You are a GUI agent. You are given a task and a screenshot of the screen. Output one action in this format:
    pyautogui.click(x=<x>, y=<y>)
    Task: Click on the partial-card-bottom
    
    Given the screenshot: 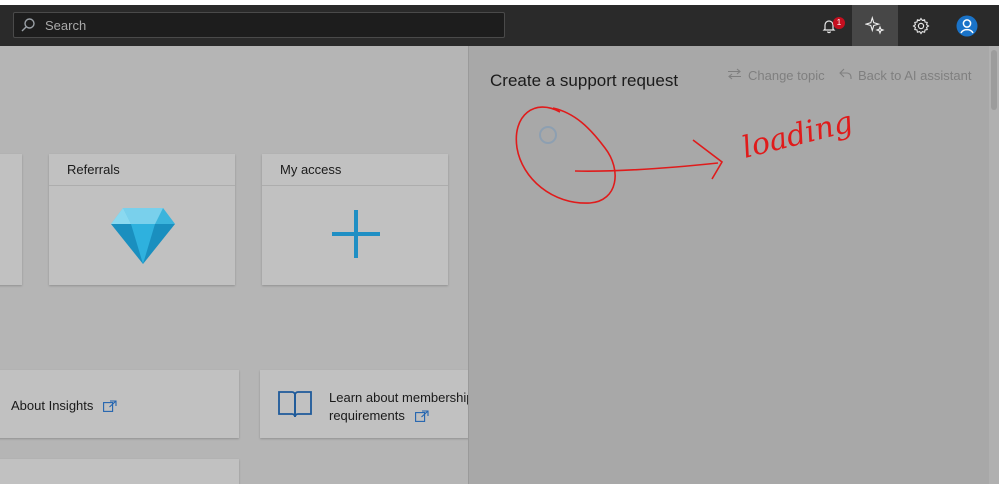 What is the action you would take?
    pyautogui.click(x=119, y=471)
    